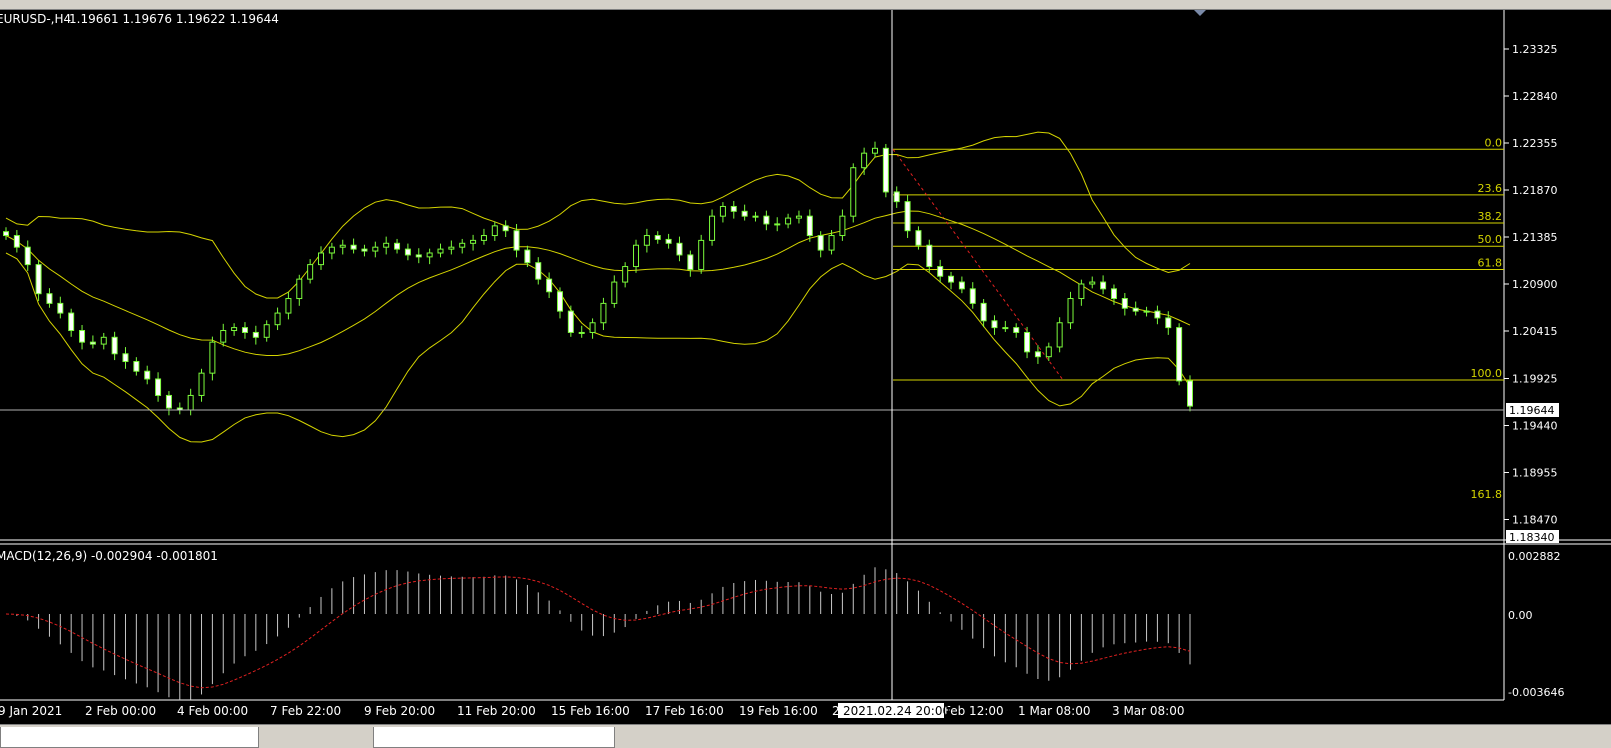 The image size is (1611, 748). What do you see at coordinates (31, 711) in the screenshot?
I see `time-tick-label: 9 Jan 2021` at bounding box center [31, 711].